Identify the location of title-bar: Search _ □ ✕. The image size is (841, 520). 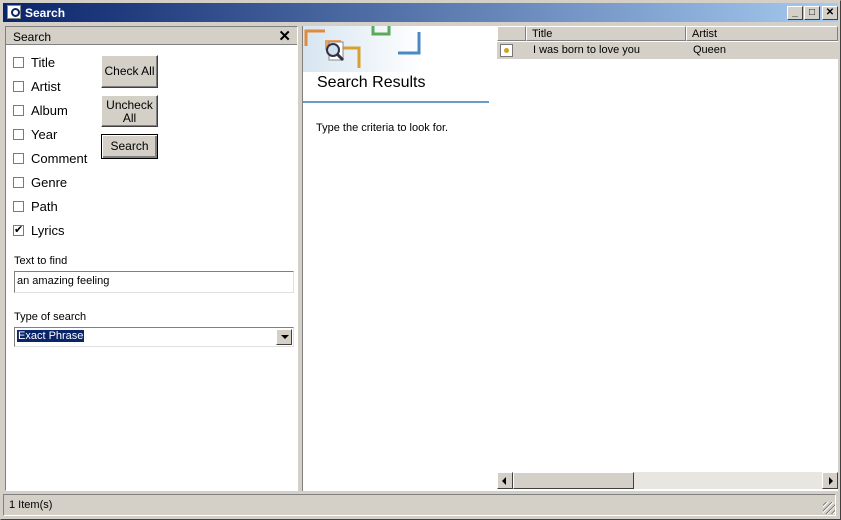
(420, 12).